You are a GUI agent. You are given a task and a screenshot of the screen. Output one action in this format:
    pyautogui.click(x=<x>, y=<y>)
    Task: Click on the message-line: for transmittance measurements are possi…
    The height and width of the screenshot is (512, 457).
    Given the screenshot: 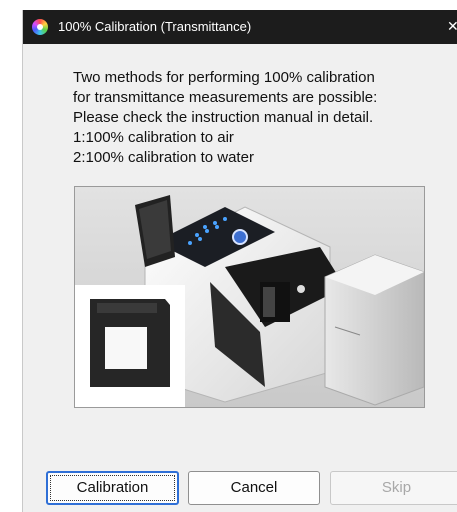 What is the action you would take?
    pyautogui.click(x=225, y=97)
    